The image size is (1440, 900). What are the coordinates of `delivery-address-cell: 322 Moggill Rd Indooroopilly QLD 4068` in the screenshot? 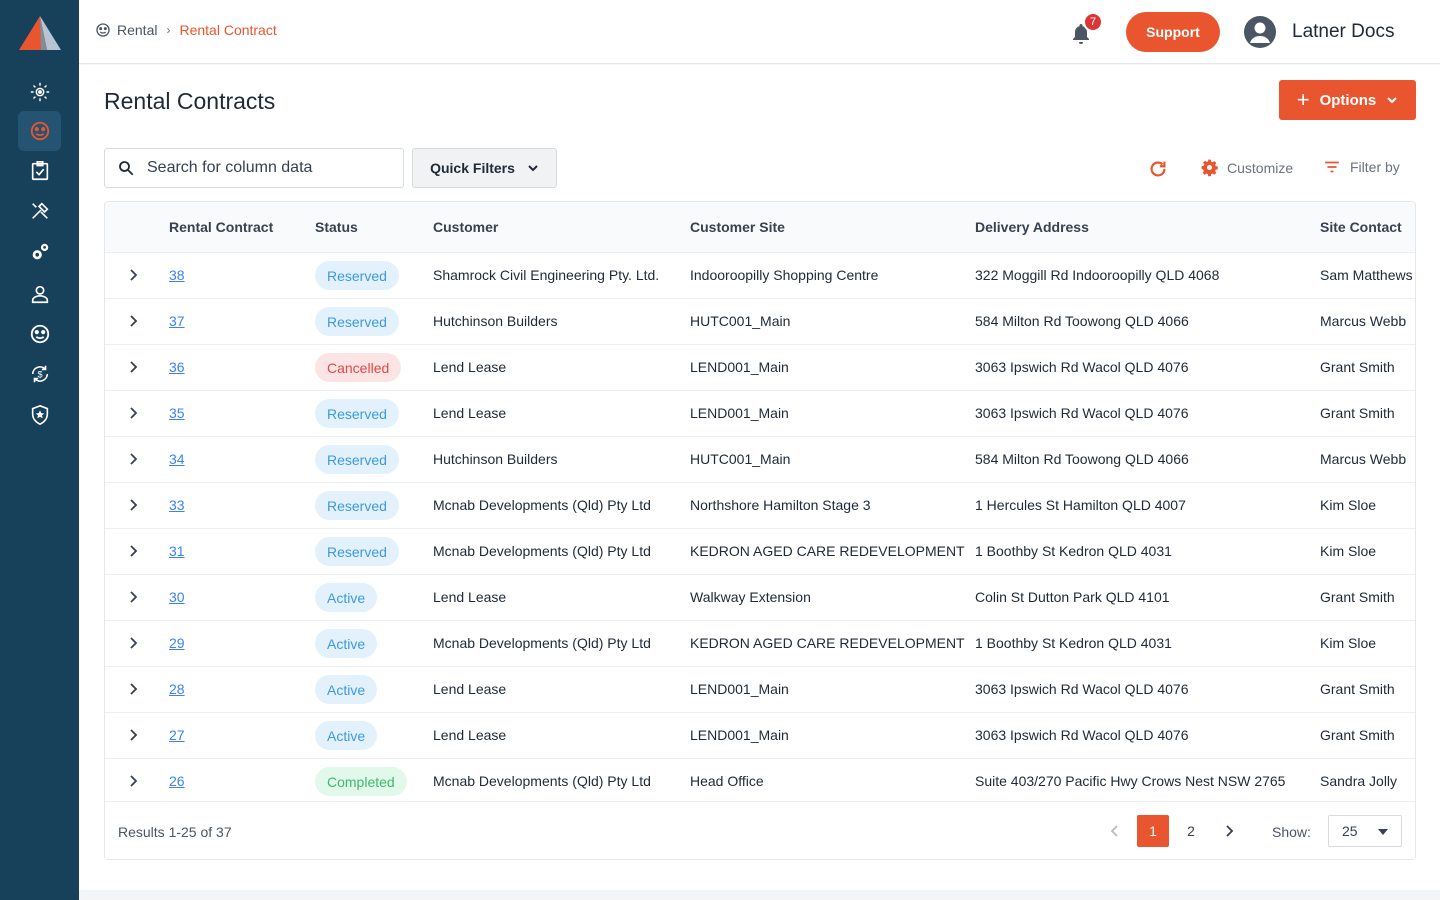 It's located at (1097, 275).